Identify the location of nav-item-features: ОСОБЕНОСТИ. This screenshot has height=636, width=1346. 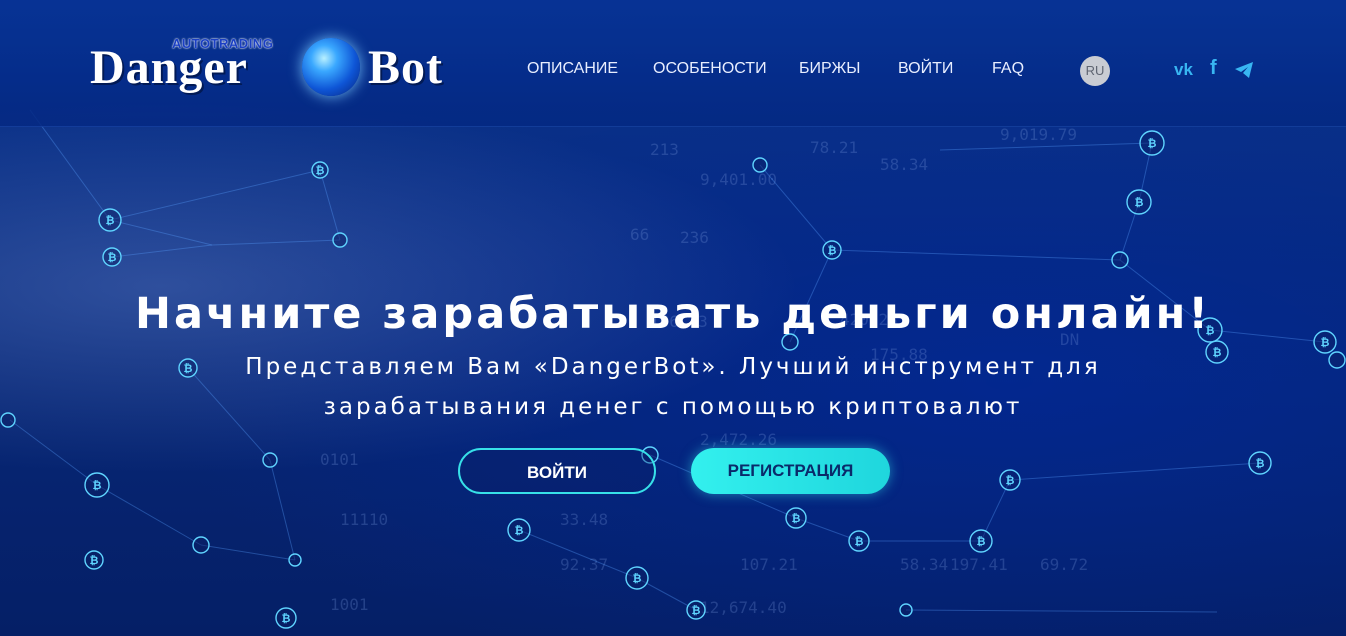
(710, 69).